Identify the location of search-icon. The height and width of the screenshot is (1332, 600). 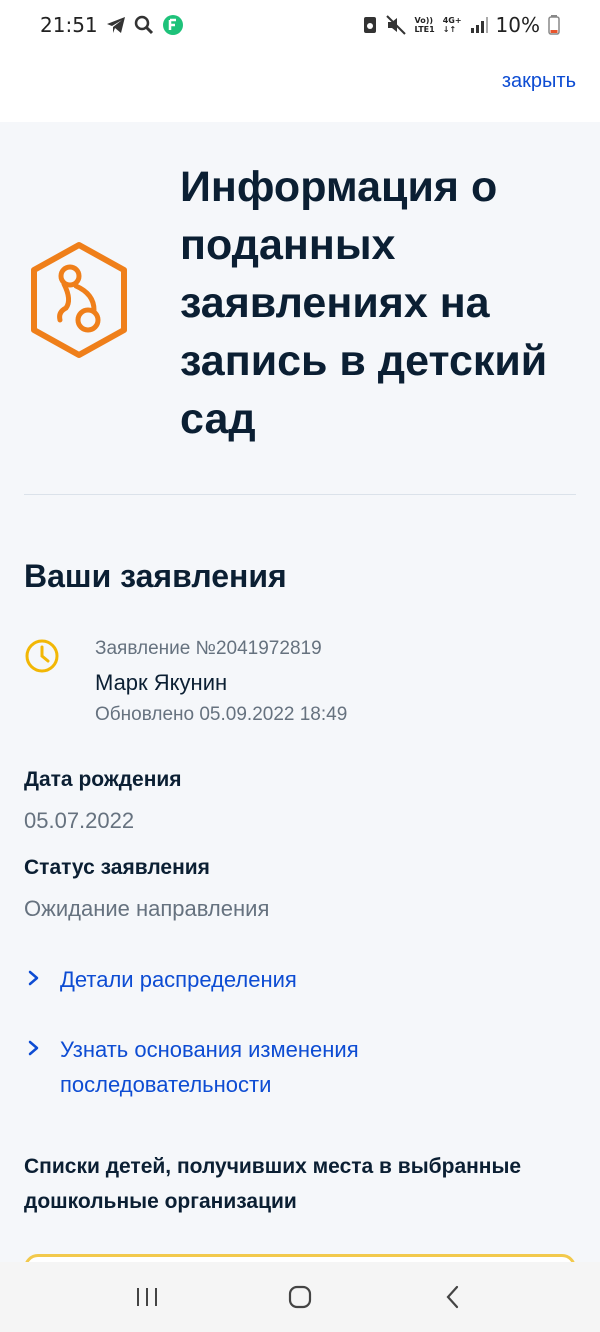
(144, 25).